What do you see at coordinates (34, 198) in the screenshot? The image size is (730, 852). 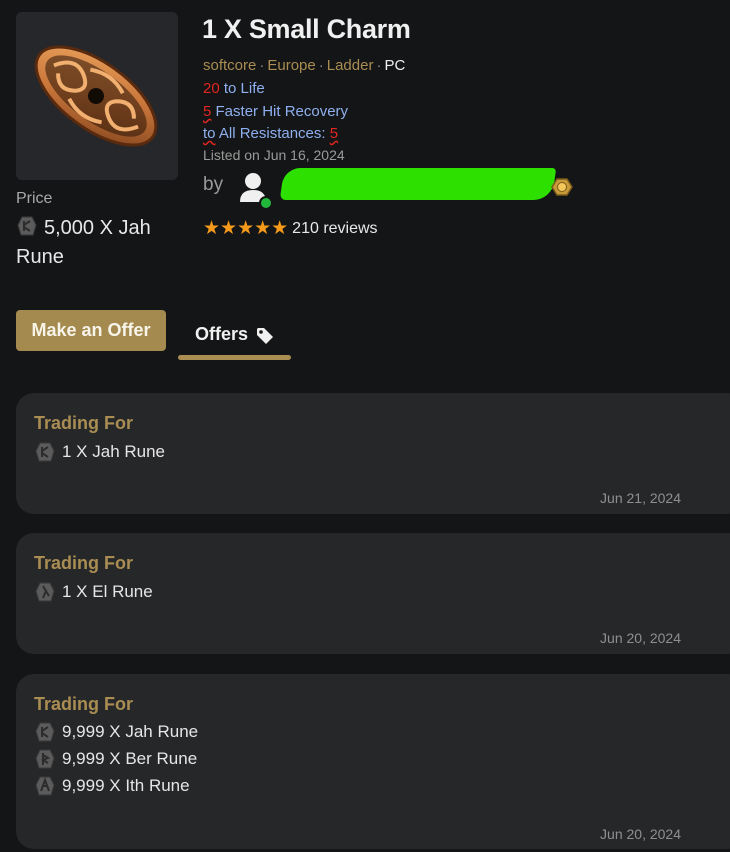 I see `price-label: Price` at bounding box center [34, 198].